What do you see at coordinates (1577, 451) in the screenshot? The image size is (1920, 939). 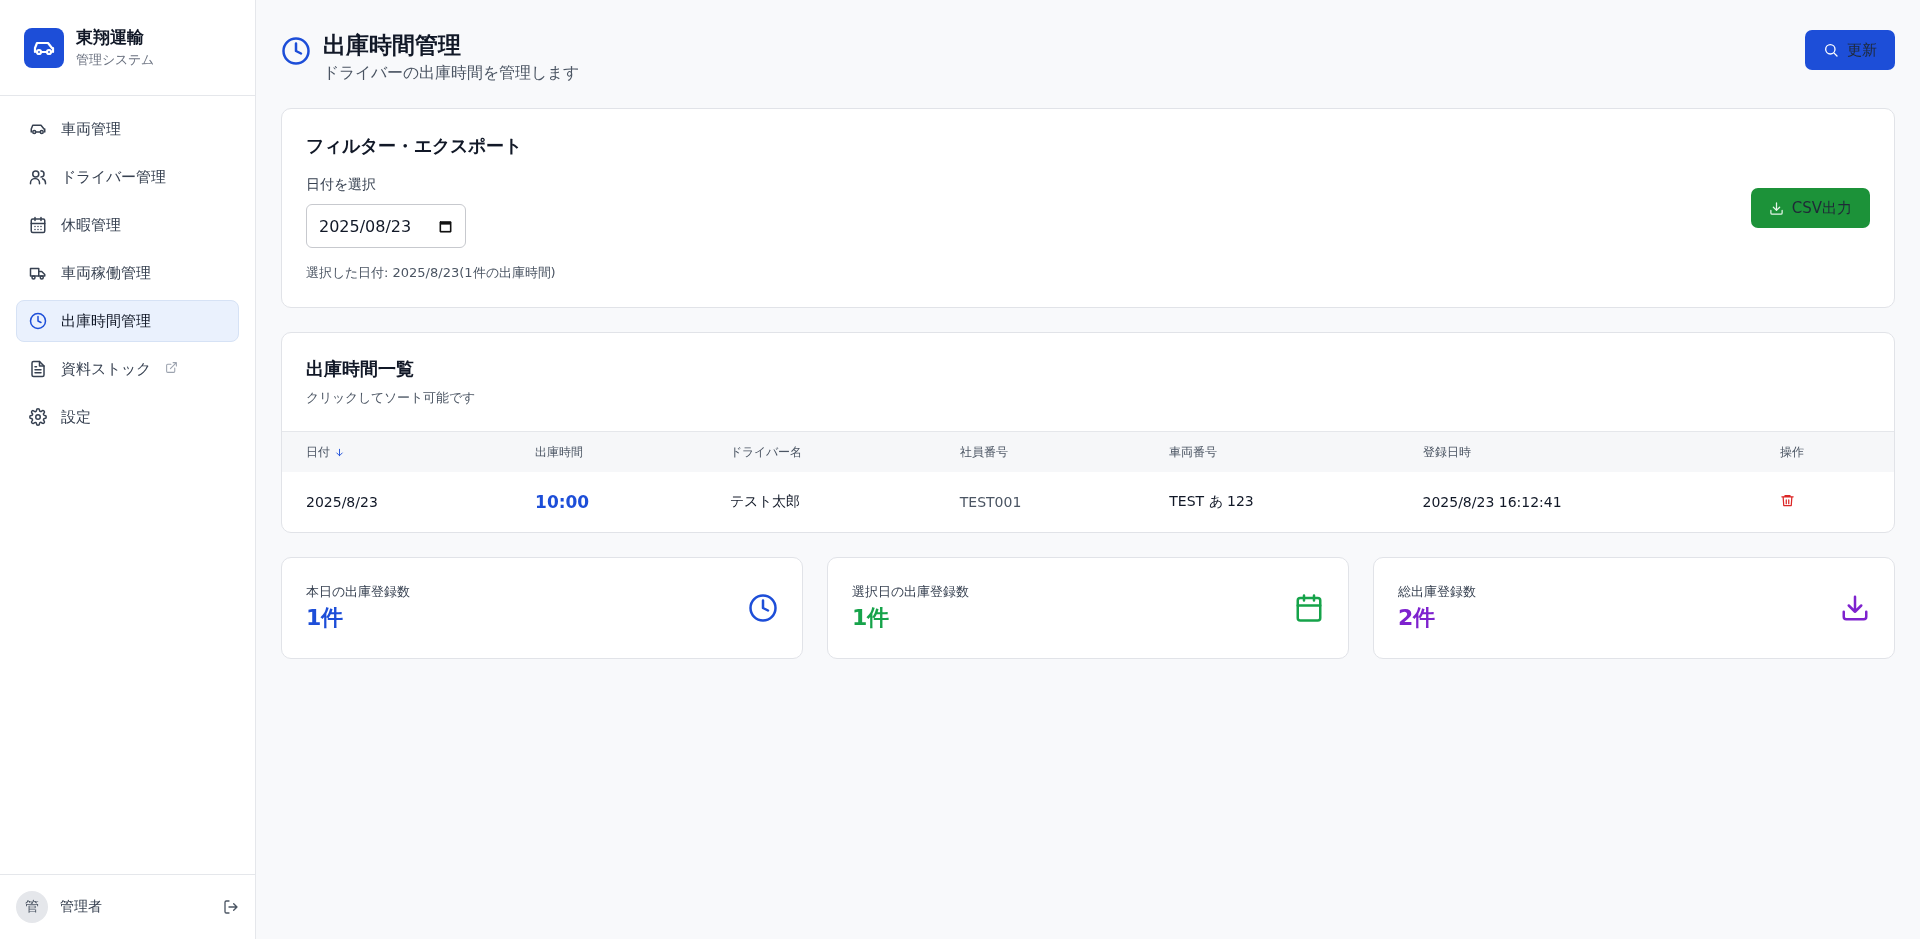 I see `column-header: 登録日時` at bounding box center [1577, 451].